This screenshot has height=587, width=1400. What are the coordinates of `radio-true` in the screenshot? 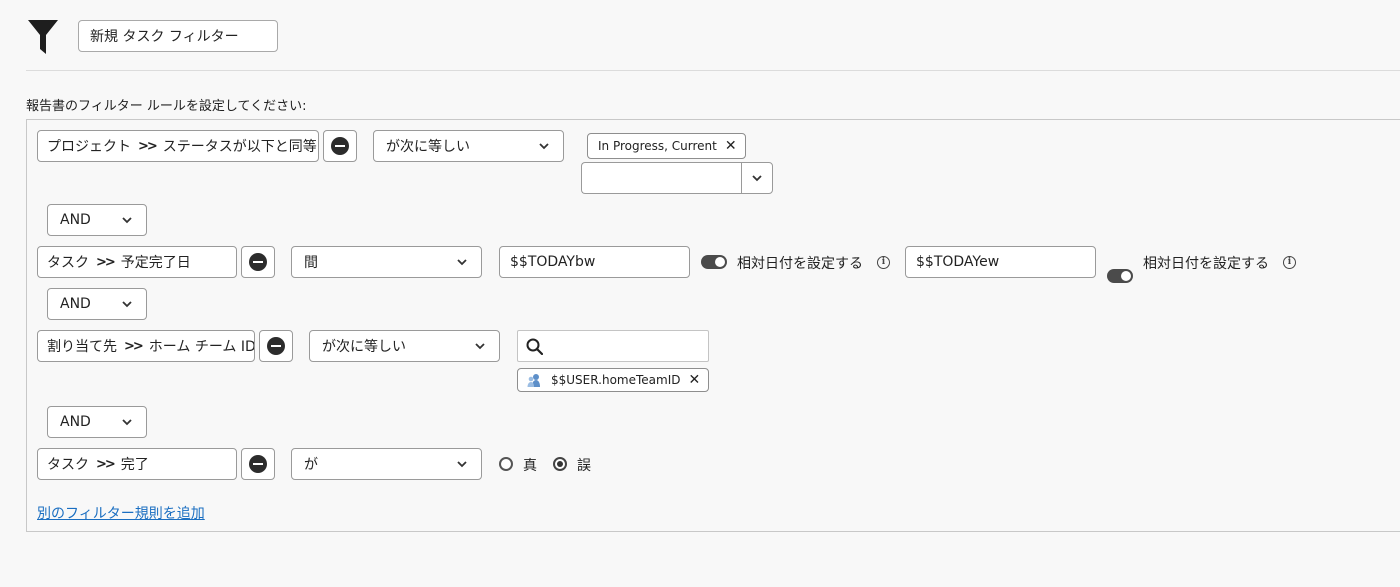 It's located at (506, 464).